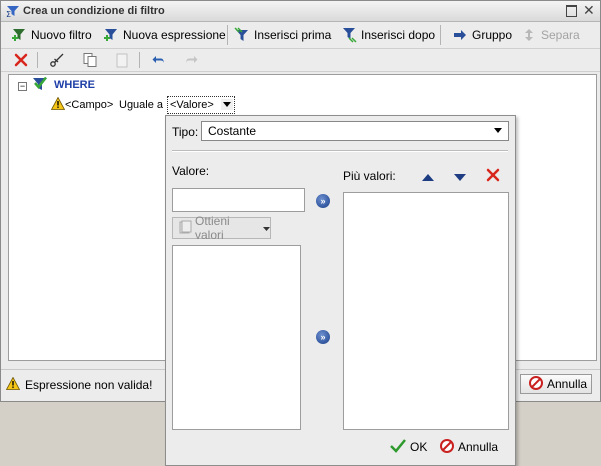 Image resolution: width=601 pixels, height=466 pixels. What do you see at coordinates (349, 35) in the screenshot?
I see `insert-after-icon` at bounding box center [349, 35].